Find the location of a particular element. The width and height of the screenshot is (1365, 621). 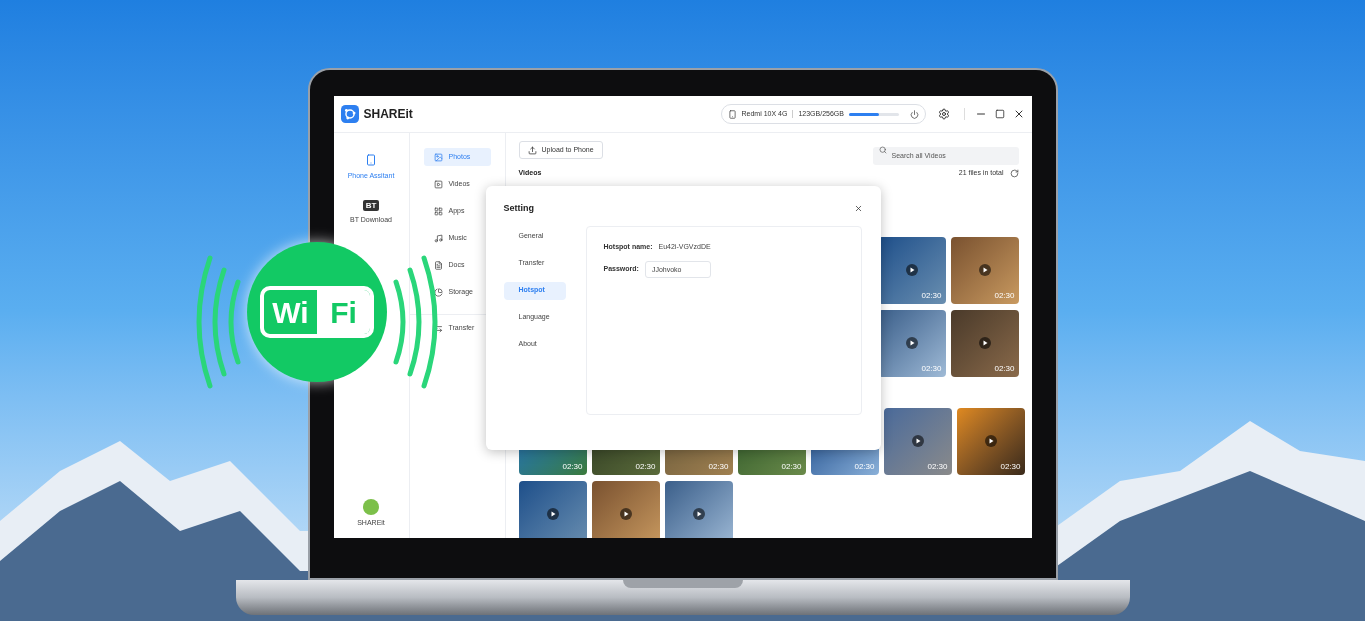

upload-icon is located at coordinates (532, 150).